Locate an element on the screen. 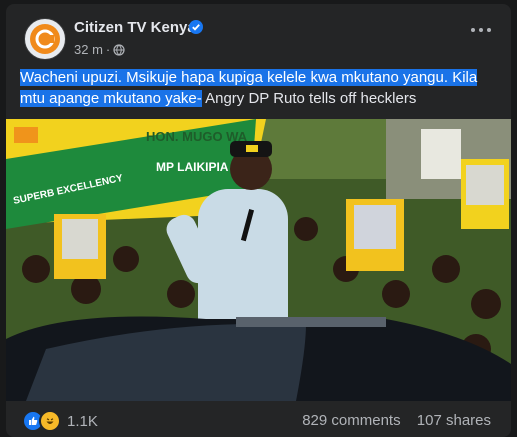 The height and width of the screenshot is (437, 517). citizen-tv-logo-icon is located at coordinates (45, 39).